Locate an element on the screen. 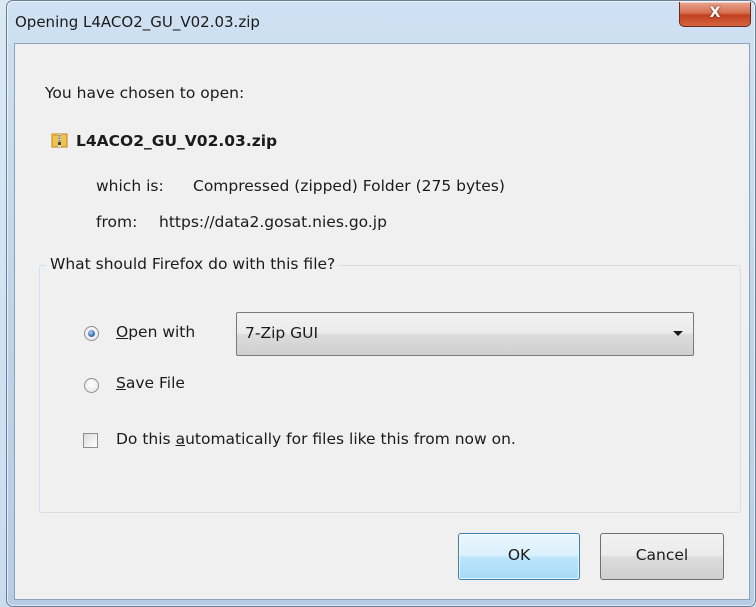  application-value: 7-Zip GUI is located at coordinates (282, 333).